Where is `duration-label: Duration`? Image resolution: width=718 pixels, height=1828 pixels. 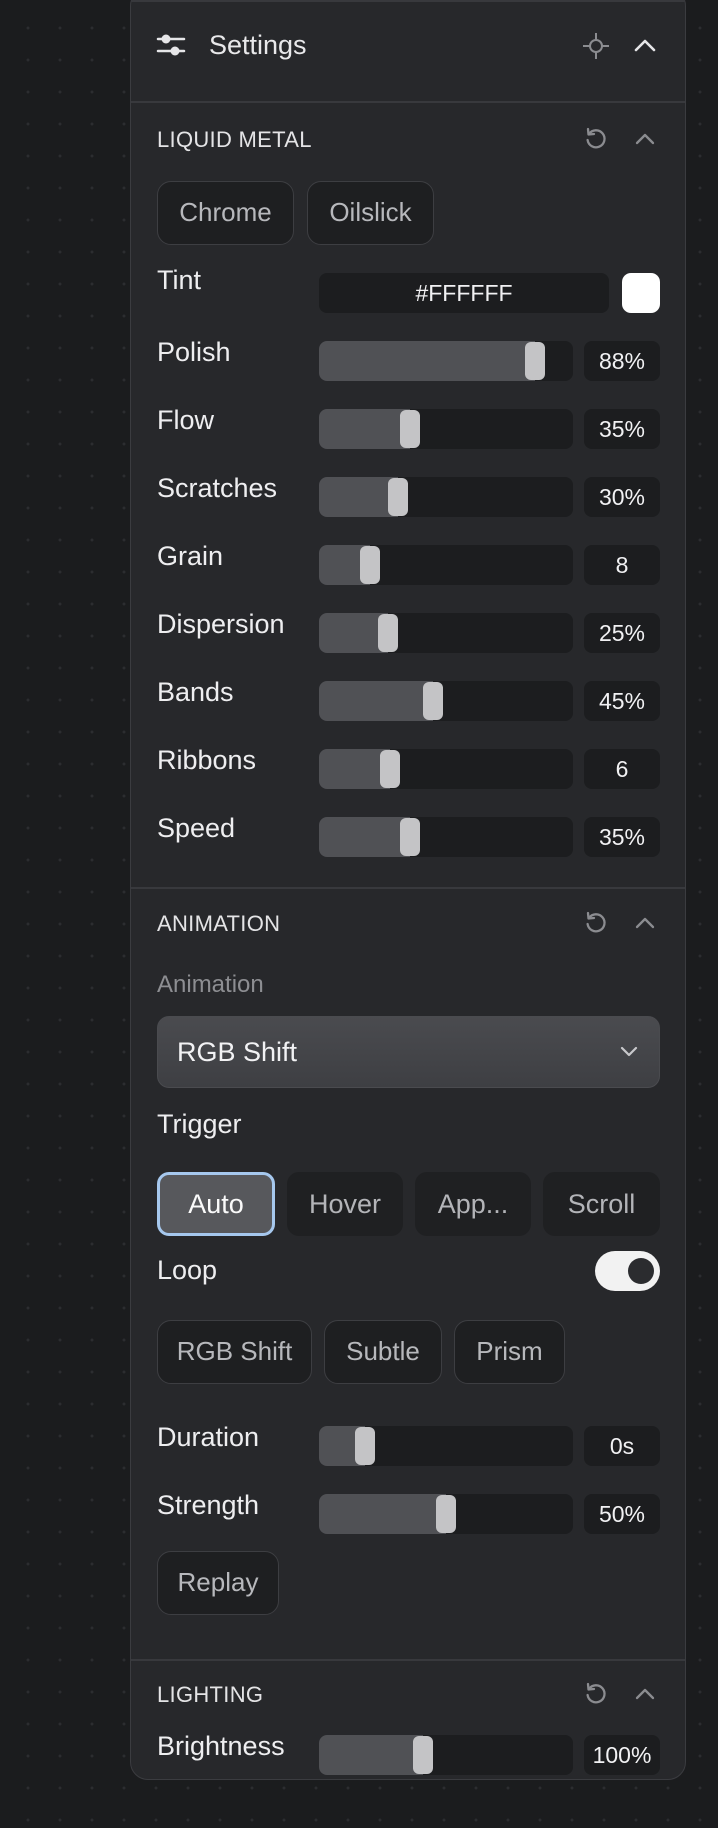
duration-label: Duration is located at coordinates (208, 1437).